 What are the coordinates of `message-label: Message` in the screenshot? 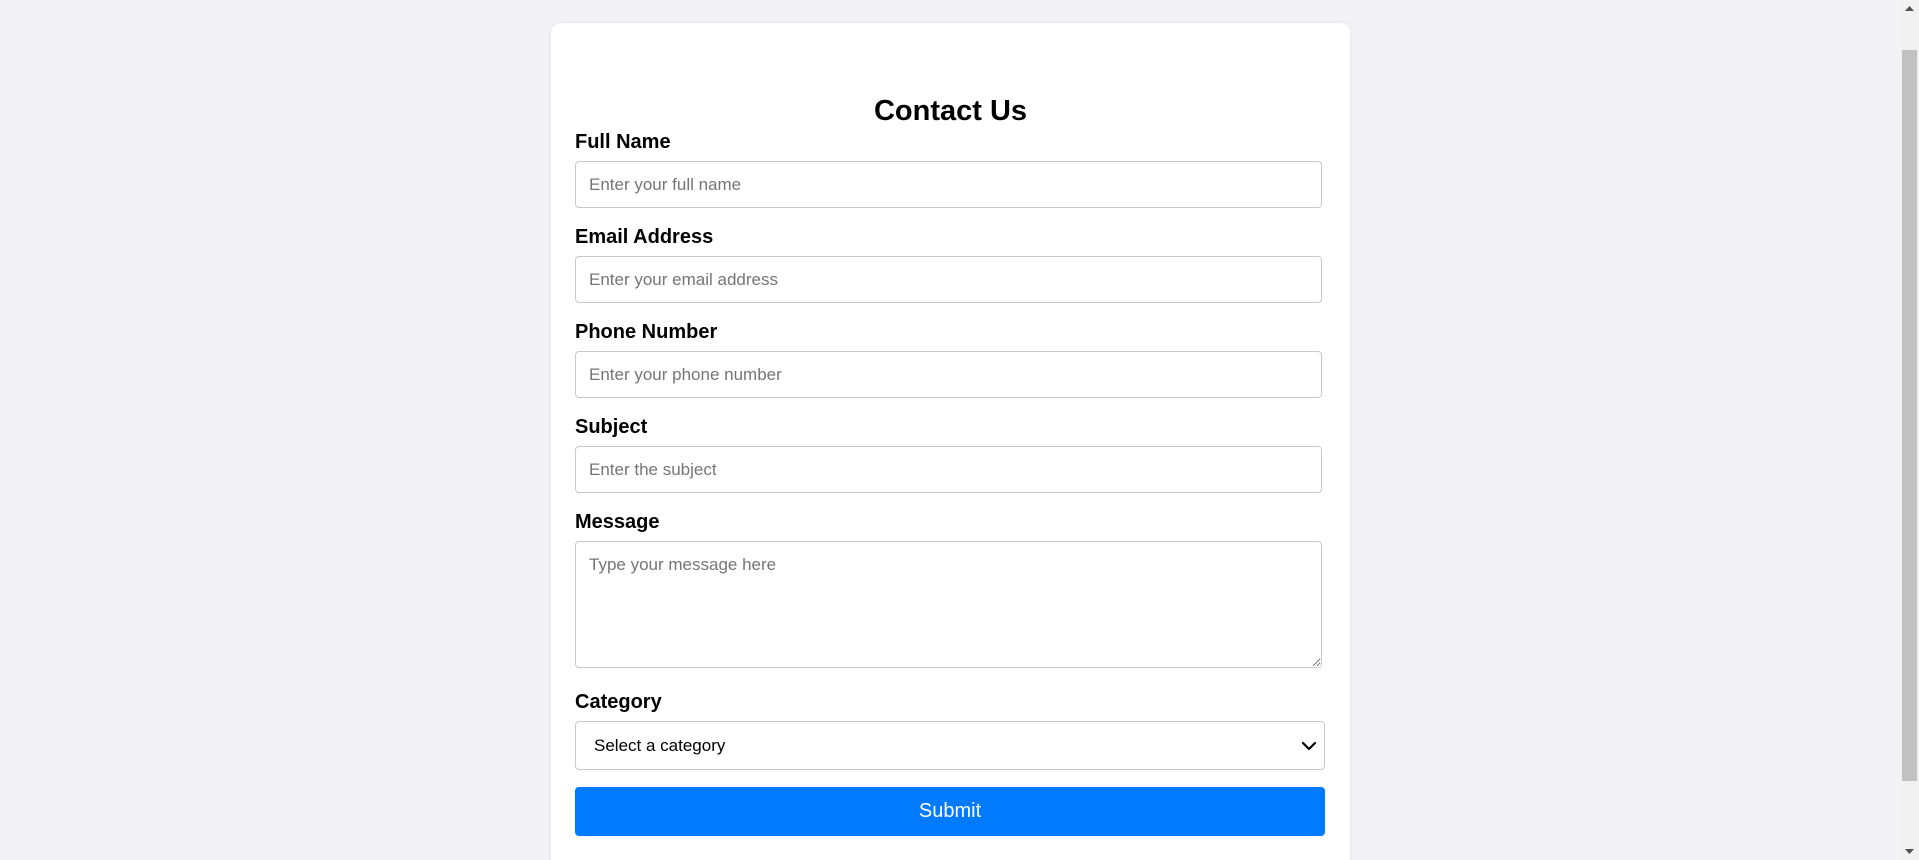 It's located at (617, 522).